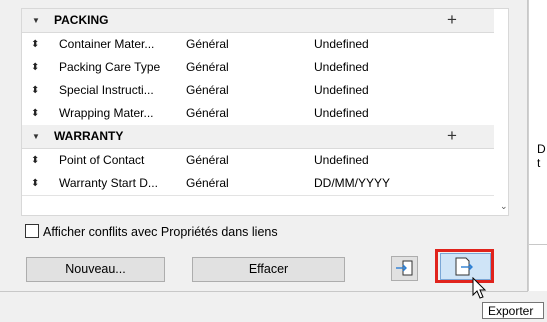 Image resolution: width=547 pixels, height=322 pixels. I want to click on list-item: ⬍ Point of Contact Général Undefined, so click(258, 161).